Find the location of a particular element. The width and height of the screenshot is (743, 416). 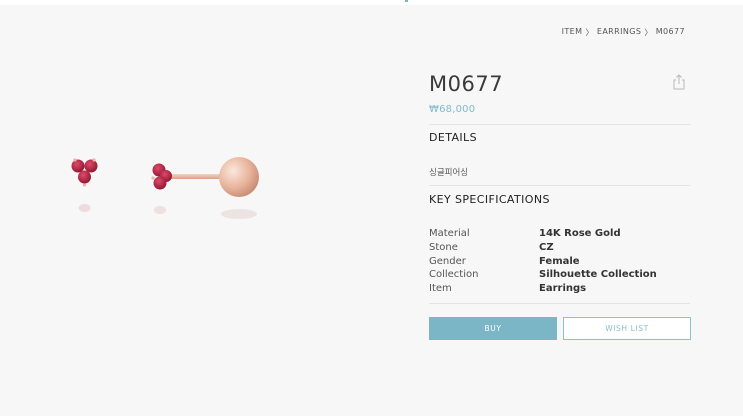

specs-heading: KEY SPECIFICATIONS is located at coordinates (489, 199).